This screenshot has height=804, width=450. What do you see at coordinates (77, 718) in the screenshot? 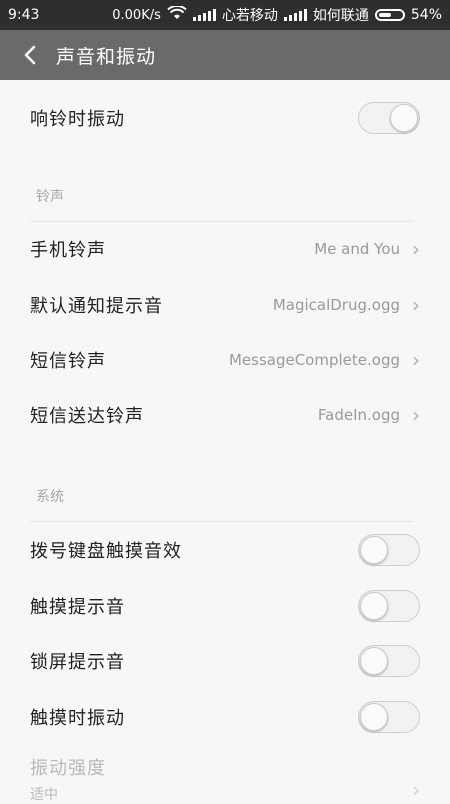
I see `row-label: 触摸时振动` at bounding box center [77, 718].